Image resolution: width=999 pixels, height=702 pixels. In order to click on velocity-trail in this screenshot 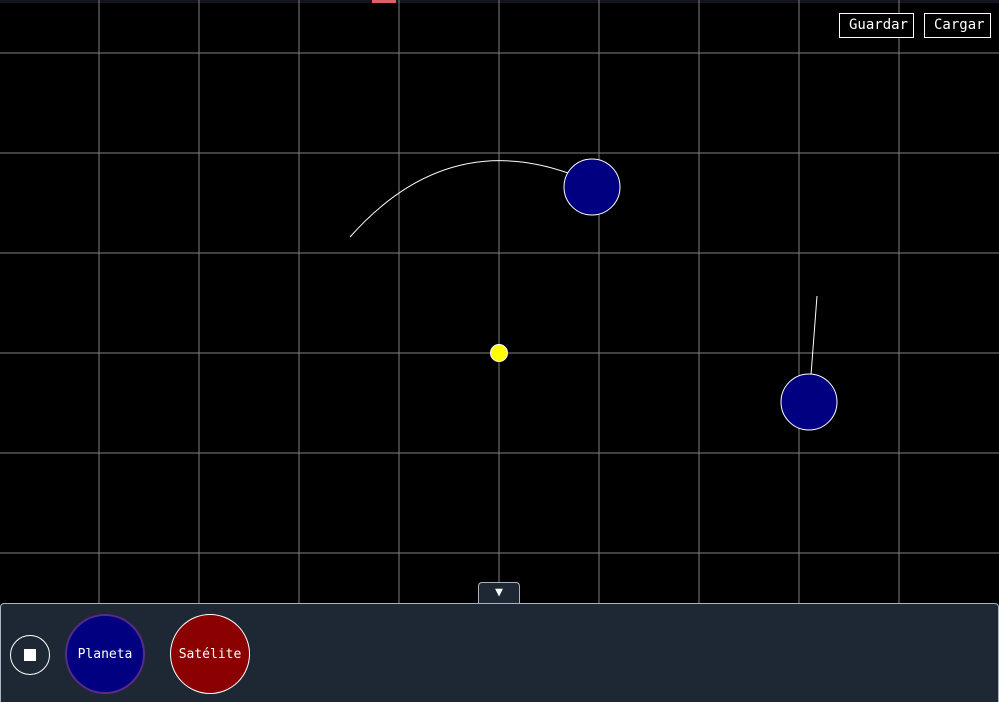, I will do `click(814, 335)`.